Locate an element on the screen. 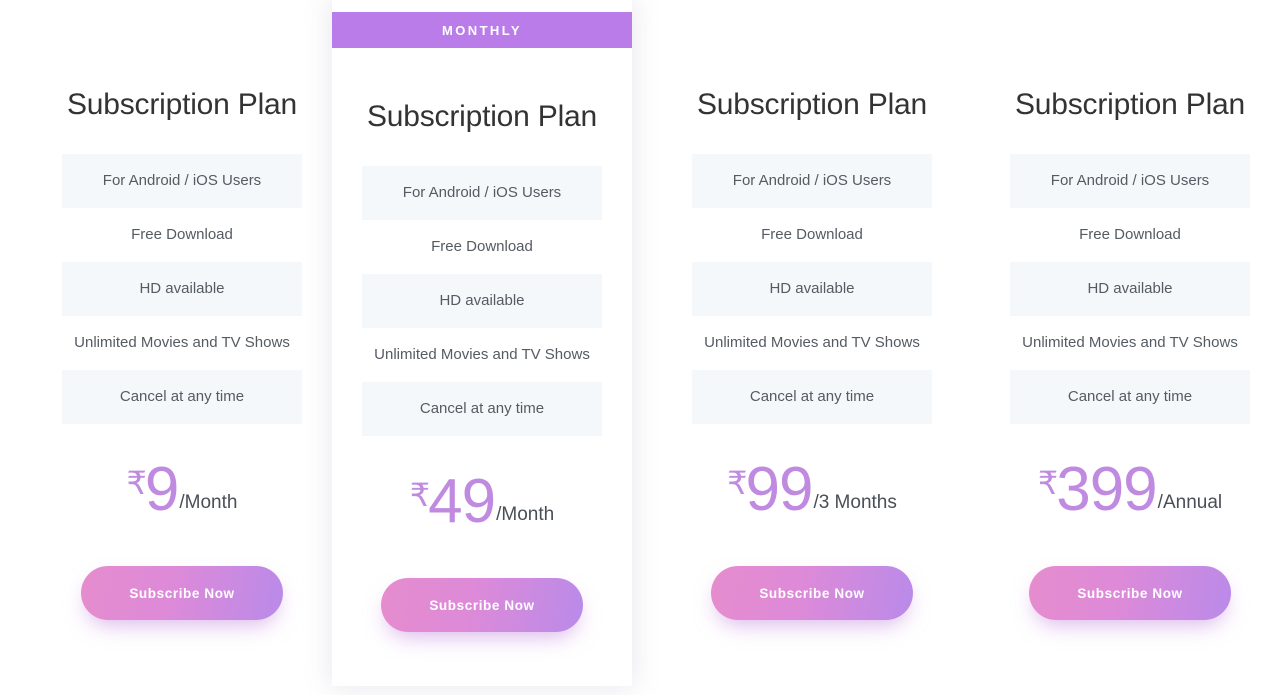 The height and width of the screenshot is (695, 1269). price-block: ₹ 9 /Month is located at coordinates (182, 497).